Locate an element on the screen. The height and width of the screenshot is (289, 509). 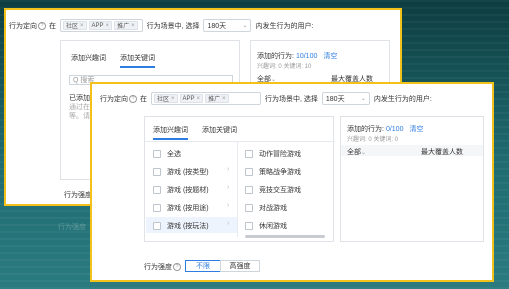
strength-row: 行为强度 ? is located at coordinates (164, 267).